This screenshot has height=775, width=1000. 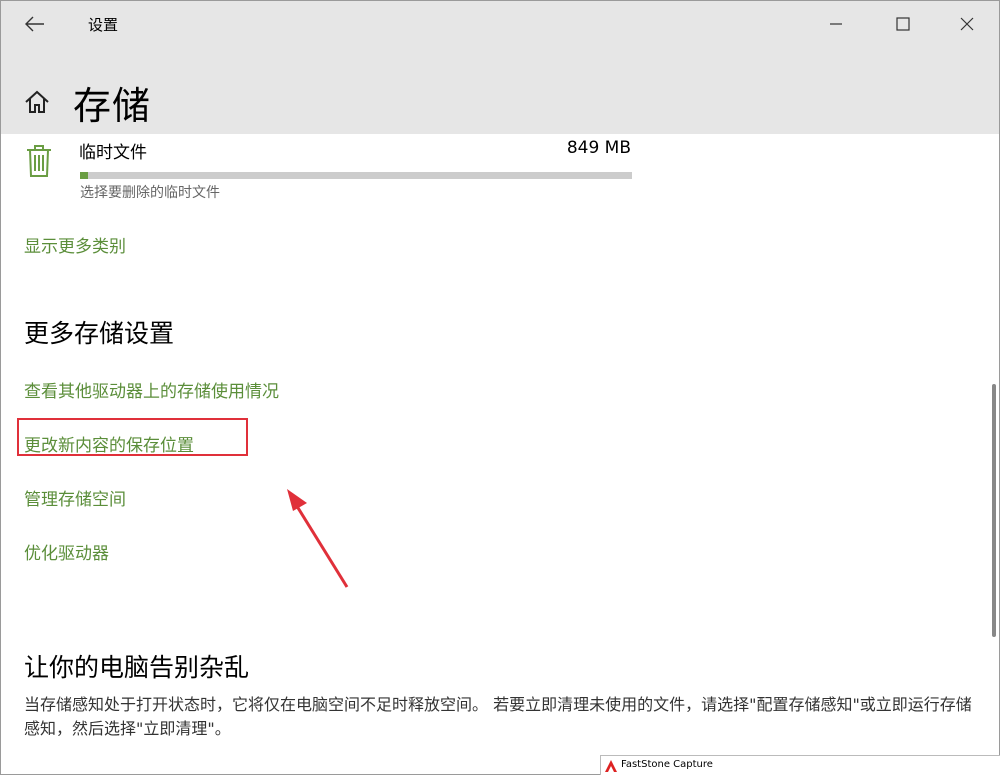 What do you see at coordinates (103, 25) in the screenshot?
I see `app-title: 设置` at bounding box center [103, 25].